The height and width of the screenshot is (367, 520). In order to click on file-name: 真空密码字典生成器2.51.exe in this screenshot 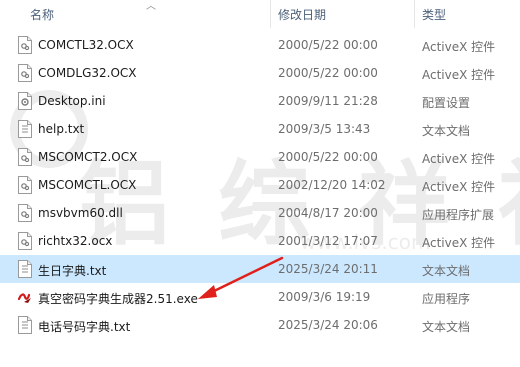, I will do `click(118, 298)`.